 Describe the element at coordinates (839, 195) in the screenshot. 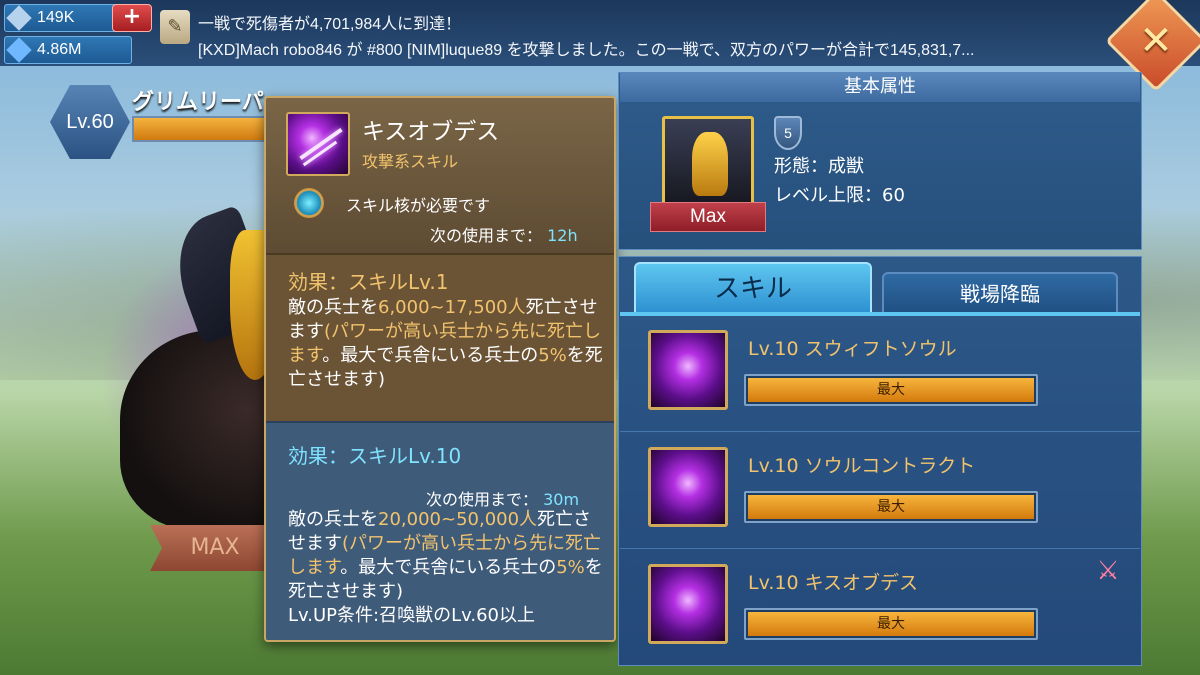

I see `level-cap-attribute: レベル上限：60` at that location.